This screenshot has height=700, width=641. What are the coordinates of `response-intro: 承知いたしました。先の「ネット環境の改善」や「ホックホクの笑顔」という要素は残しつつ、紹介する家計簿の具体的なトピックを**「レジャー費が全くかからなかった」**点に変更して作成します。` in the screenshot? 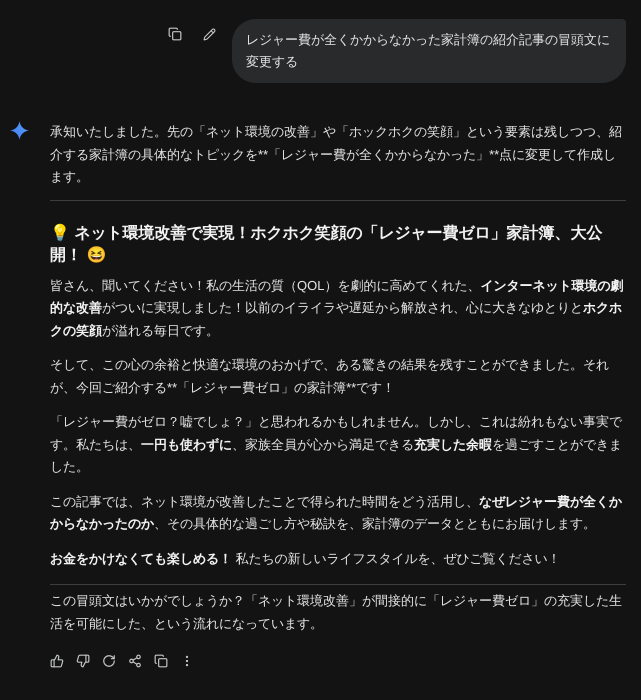 It's located at (336, 154).